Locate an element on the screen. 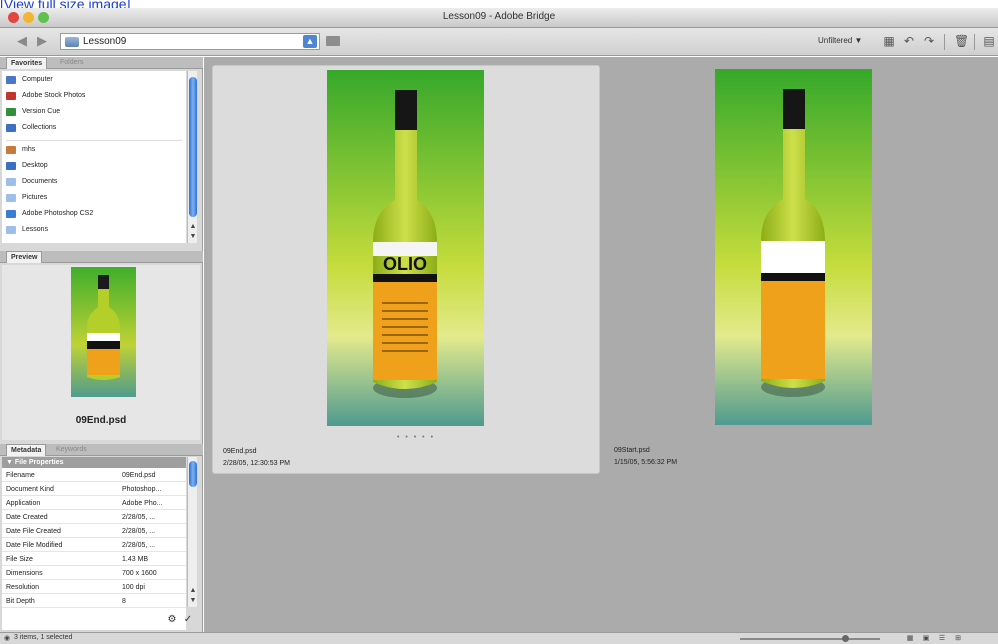 This screenshot has height=644, width=998. forward-button: ▶ is located at coordinates (42, 41).